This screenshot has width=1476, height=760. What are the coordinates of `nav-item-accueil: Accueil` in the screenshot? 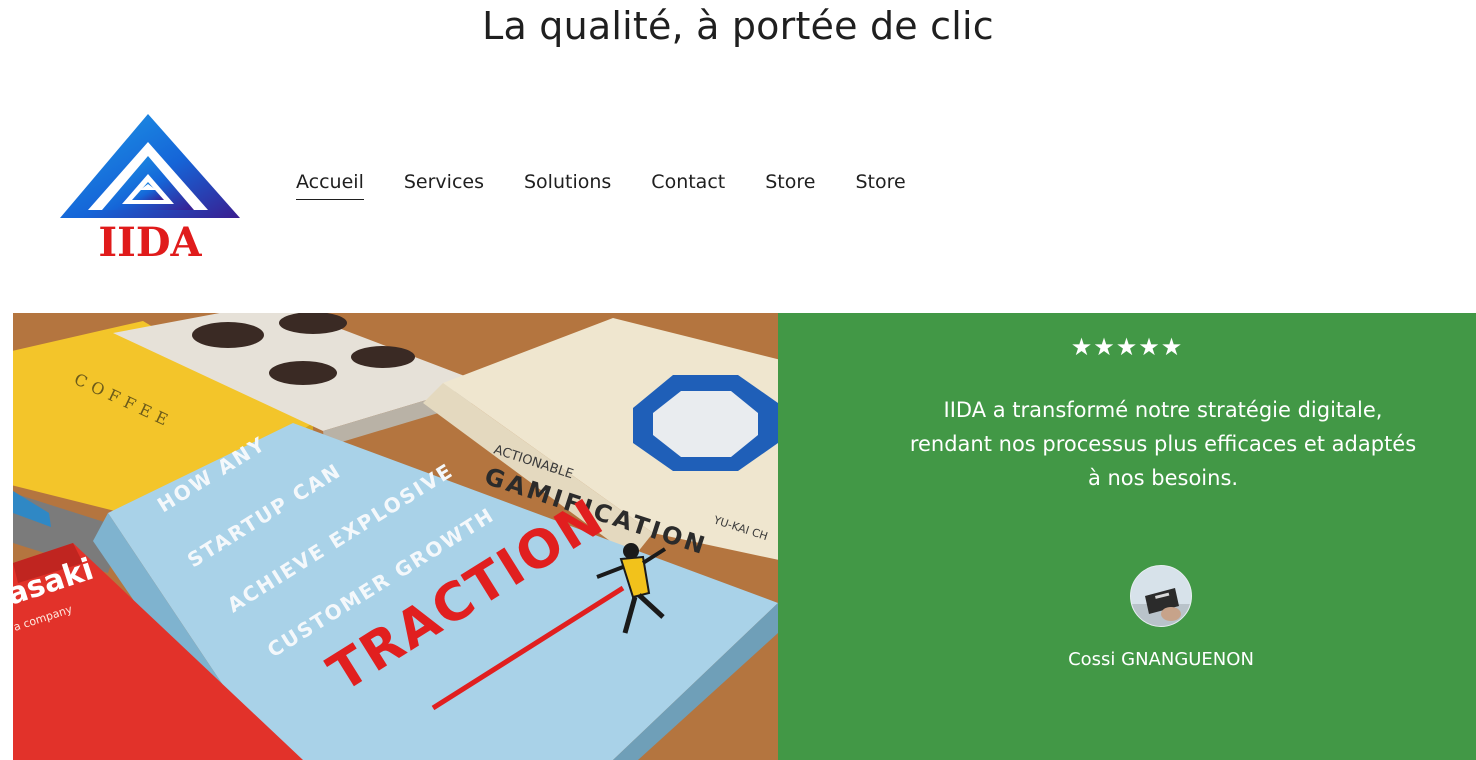 It's located at (330, 184).